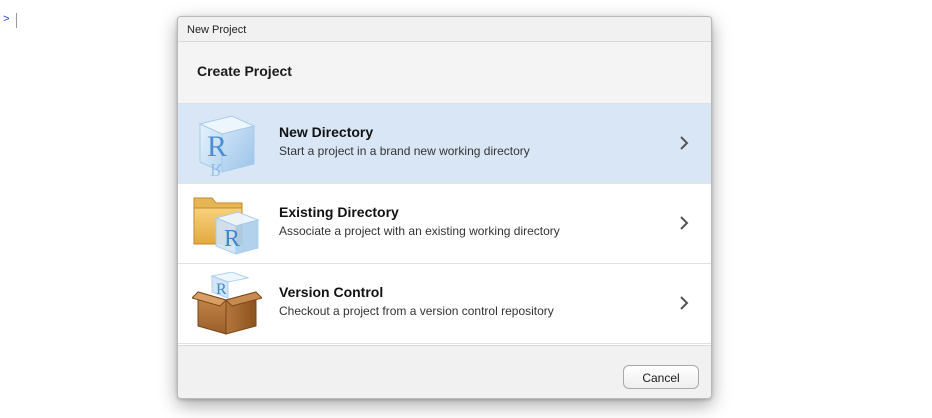  What do you see at coordinates (6, 20) in the screenshot?
I see `console-prompt: >` at bounding box center [6, 20].